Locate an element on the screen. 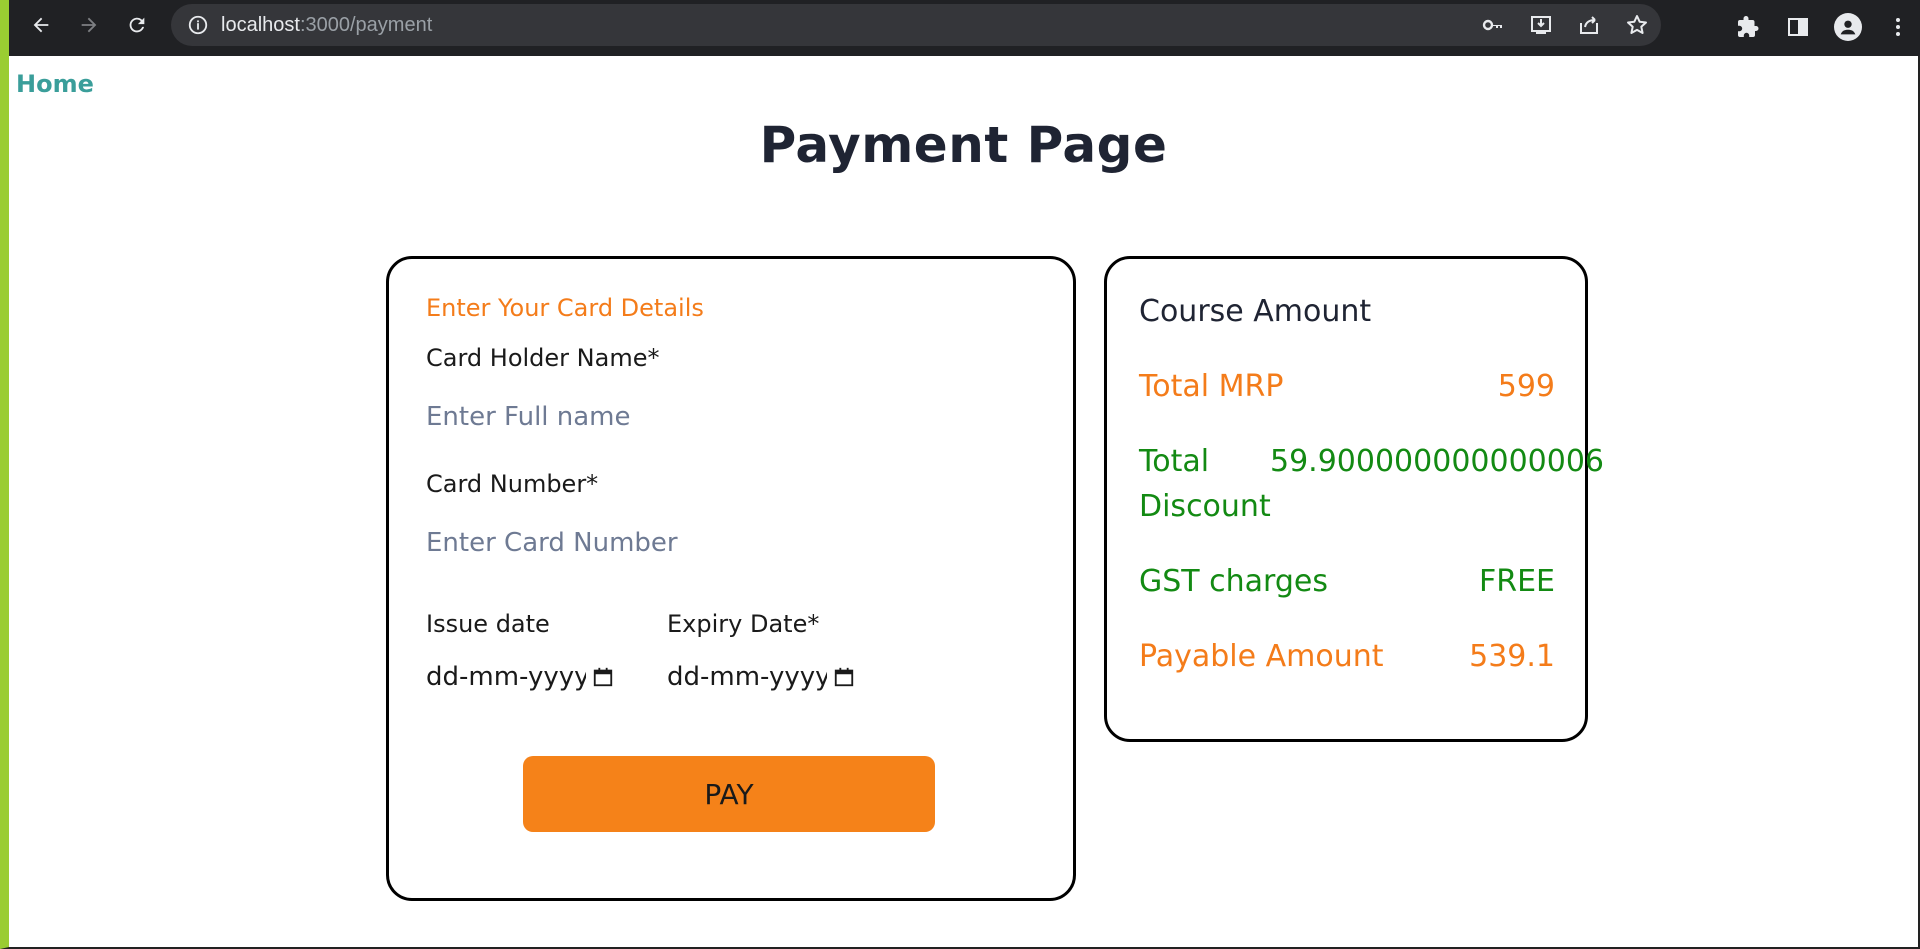  gst-charges-value: FREE is located at coordinates (1516, 581).